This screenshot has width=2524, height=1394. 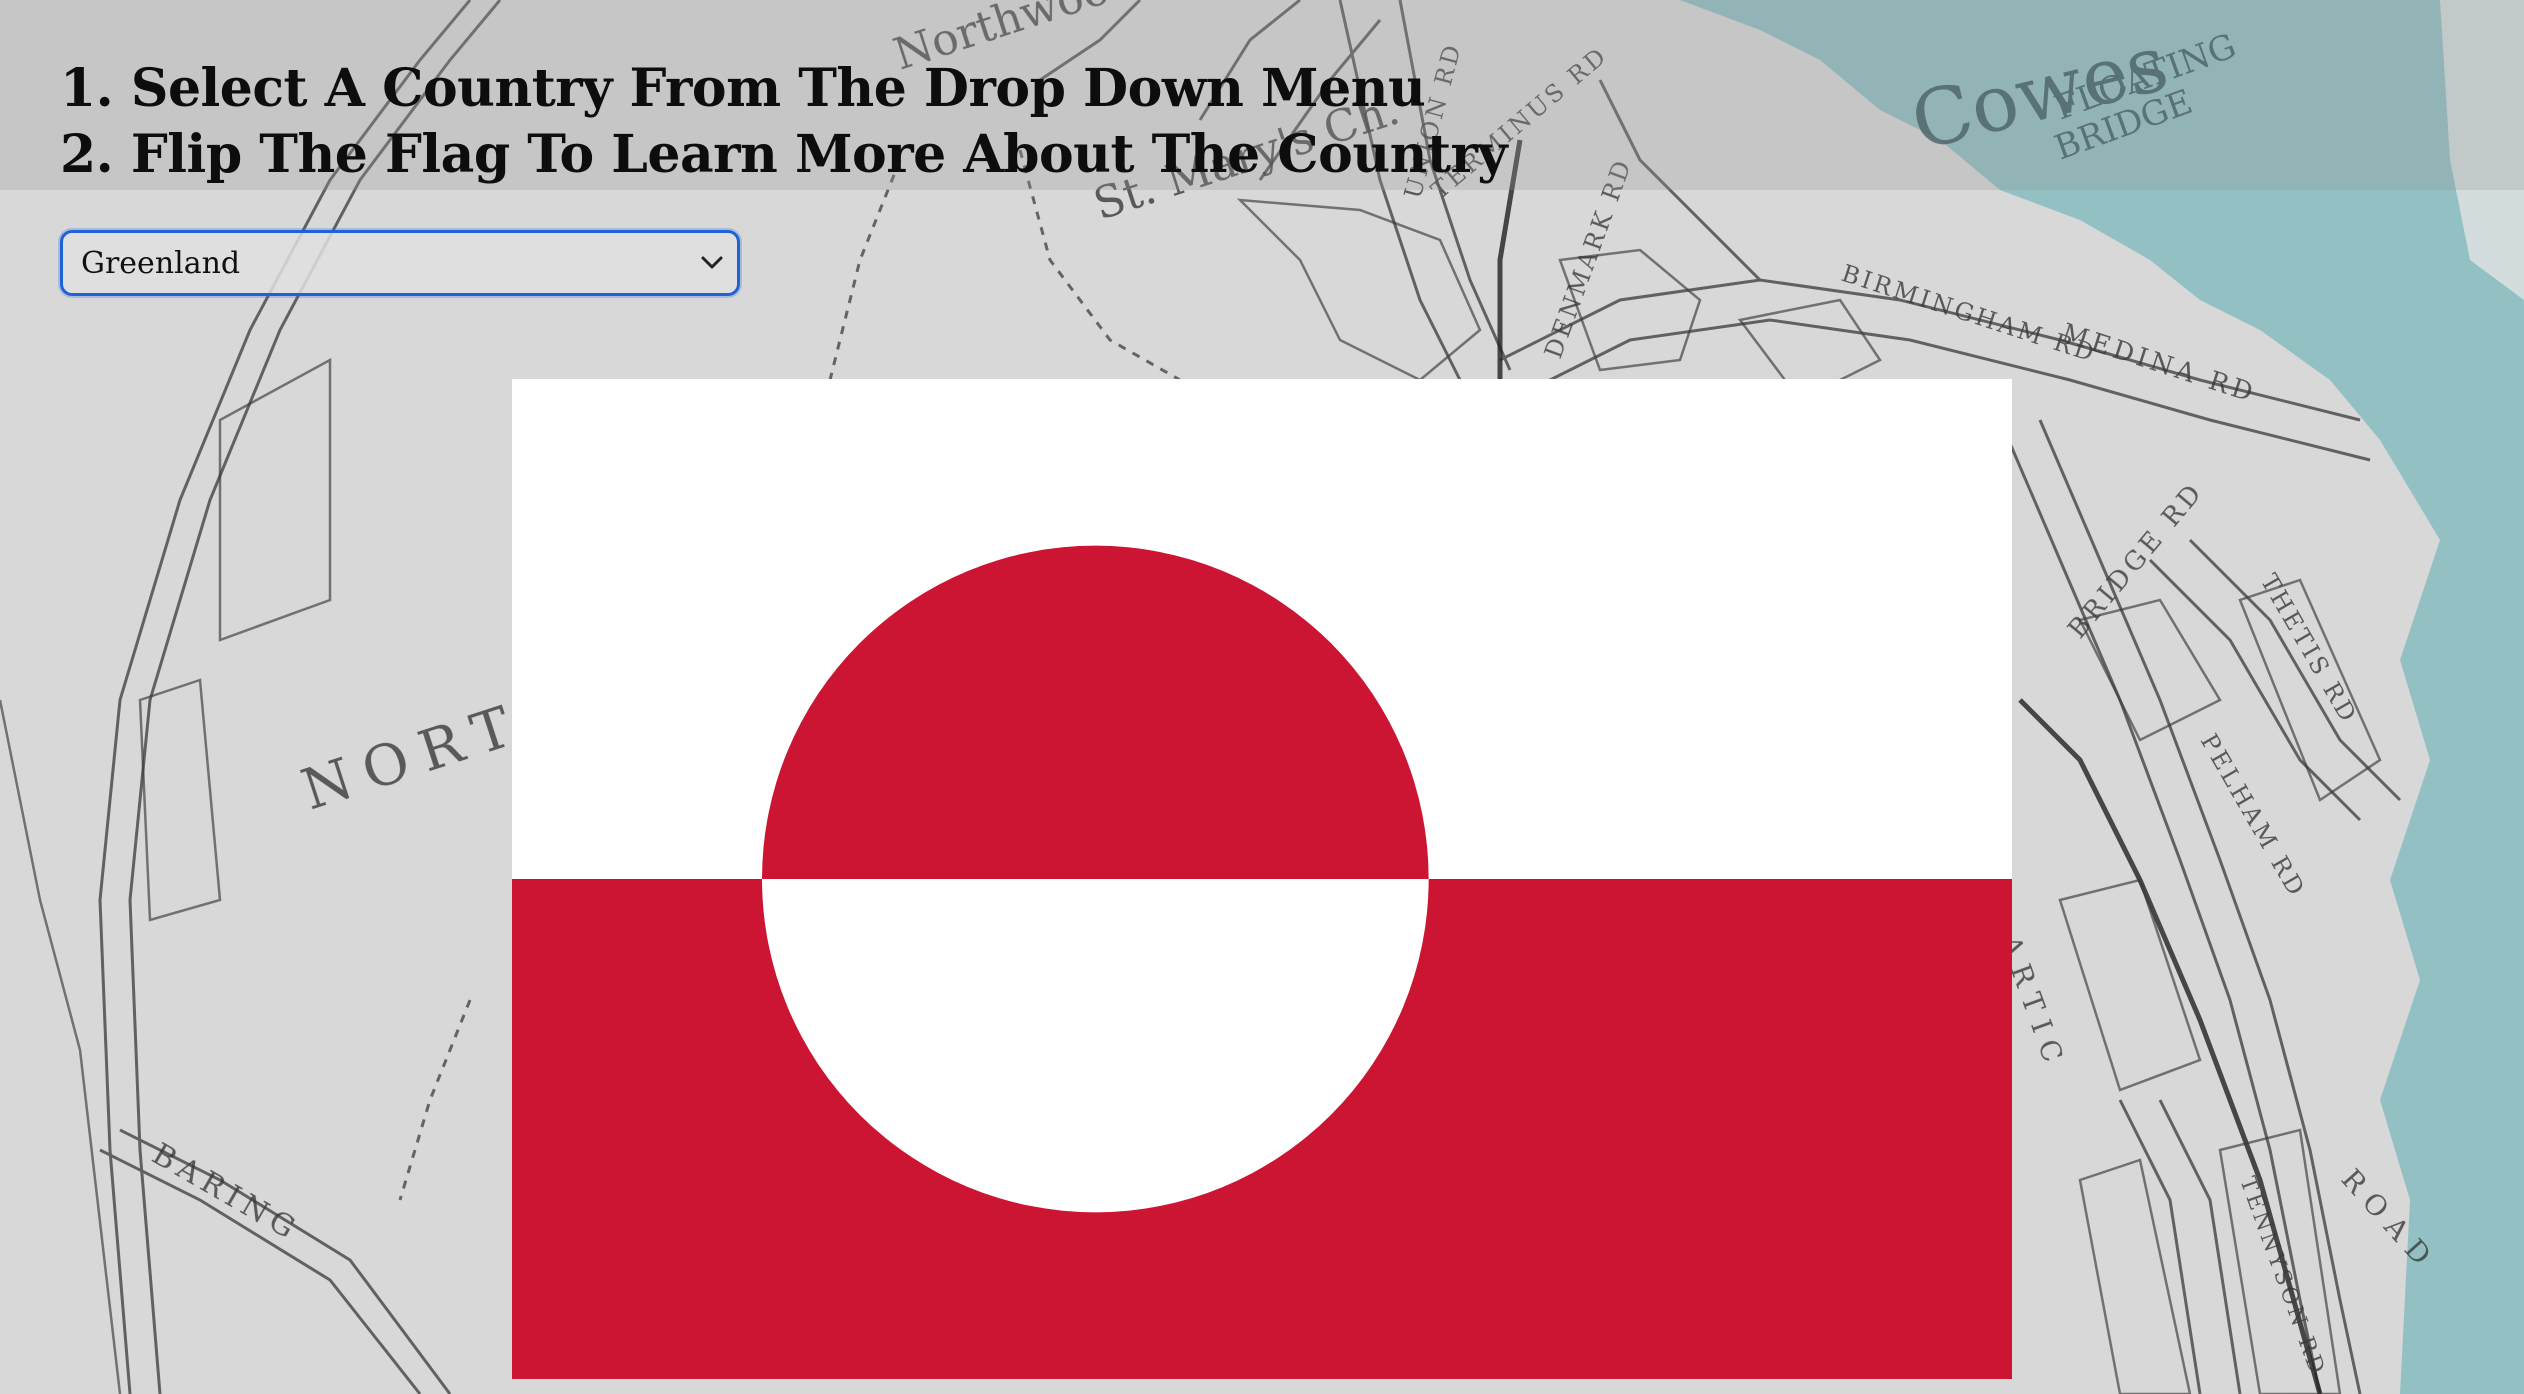 I want to click on chevron-down-icon, so click(x=712, y=263).